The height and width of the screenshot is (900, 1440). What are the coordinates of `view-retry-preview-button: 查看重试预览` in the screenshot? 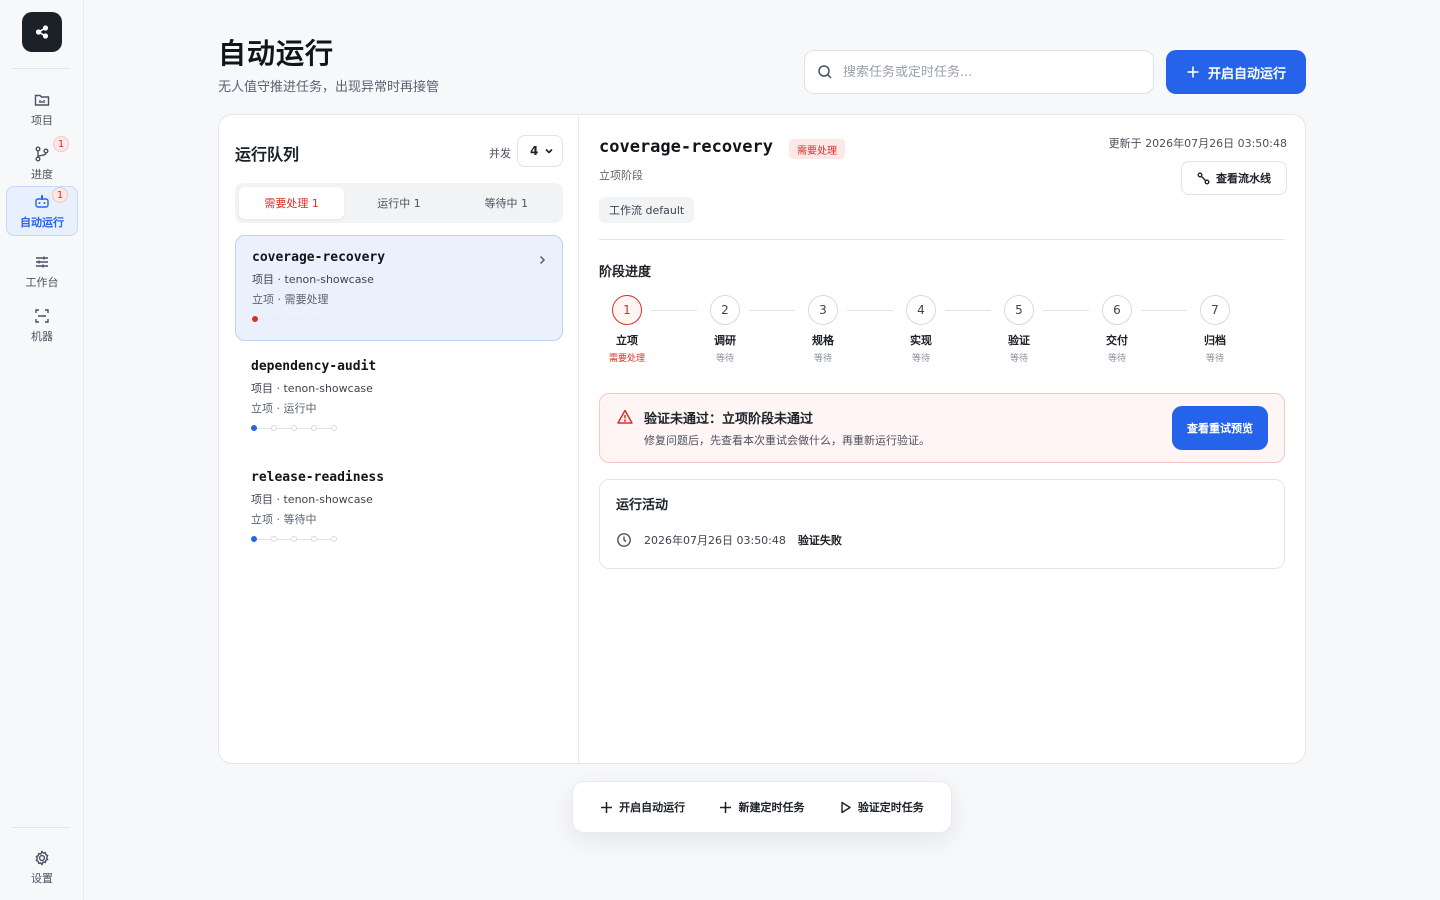 It's located at (1220, 428).